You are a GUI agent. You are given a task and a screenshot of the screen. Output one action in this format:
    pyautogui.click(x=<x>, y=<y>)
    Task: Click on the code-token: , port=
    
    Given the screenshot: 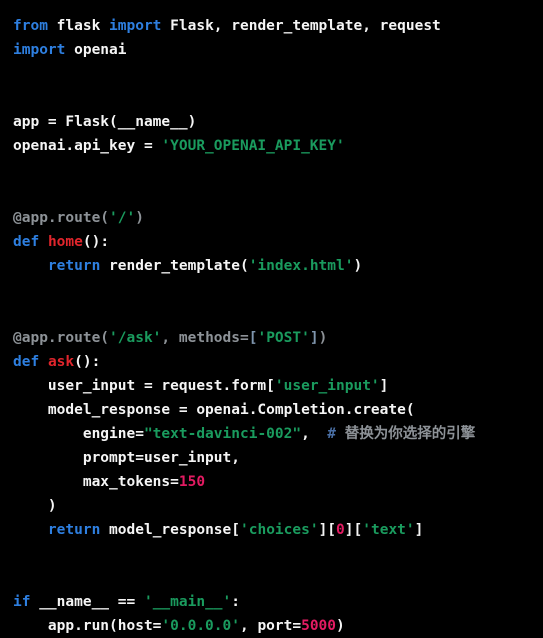 What is the action you would take?
    pyautogui.click(x=270, y=626)
    